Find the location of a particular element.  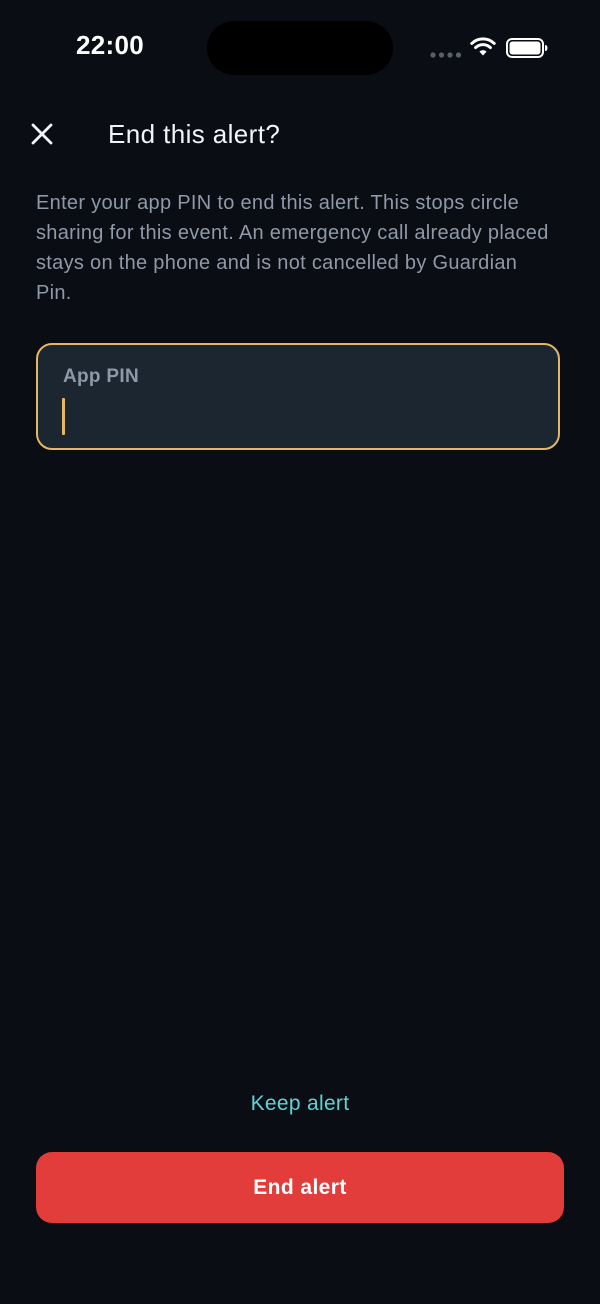

close-icon is located at coordinates (42, 134).